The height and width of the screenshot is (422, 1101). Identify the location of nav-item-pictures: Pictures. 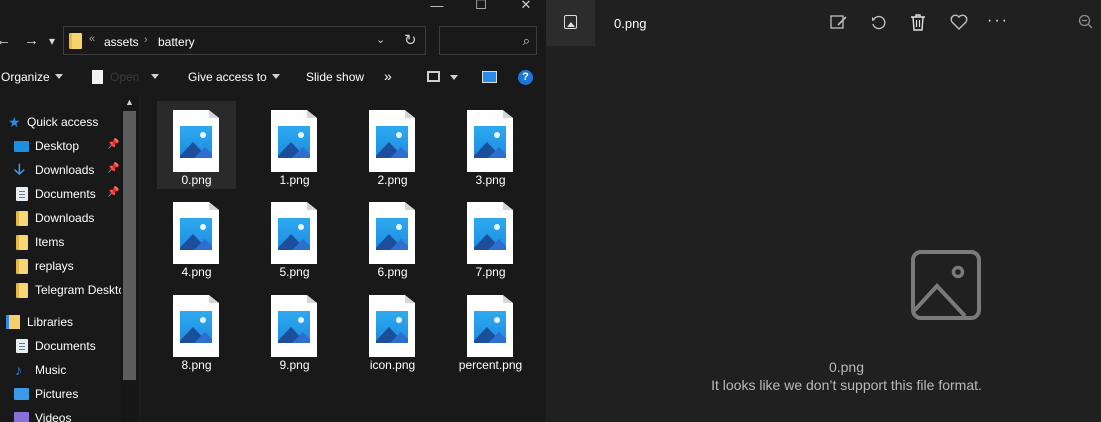
(61, 394).